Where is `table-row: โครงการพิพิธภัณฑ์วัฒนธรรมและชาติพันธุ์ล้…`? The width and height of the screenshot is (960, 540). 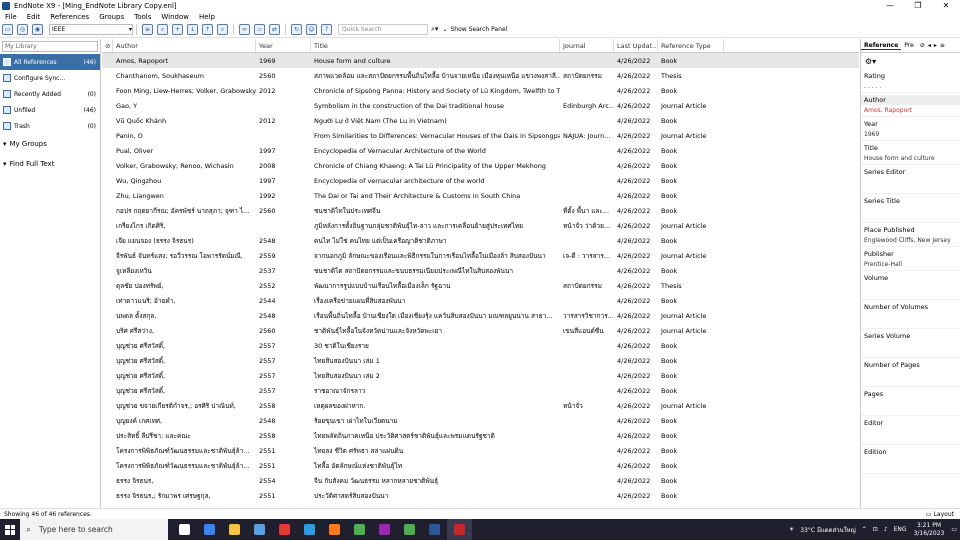
table-row: โครงการพิพิธภัณฑ์วัฒนธรรมและชาติพันธุ์ล้… is located at coordinates (480, 465).